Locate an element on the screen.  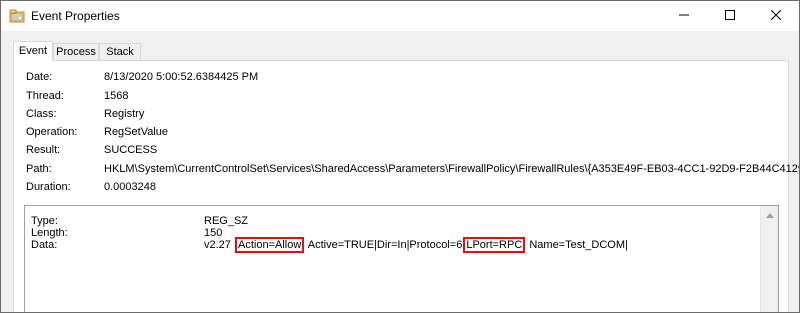
property-label: Duration: is located at coordinates (48, 187).